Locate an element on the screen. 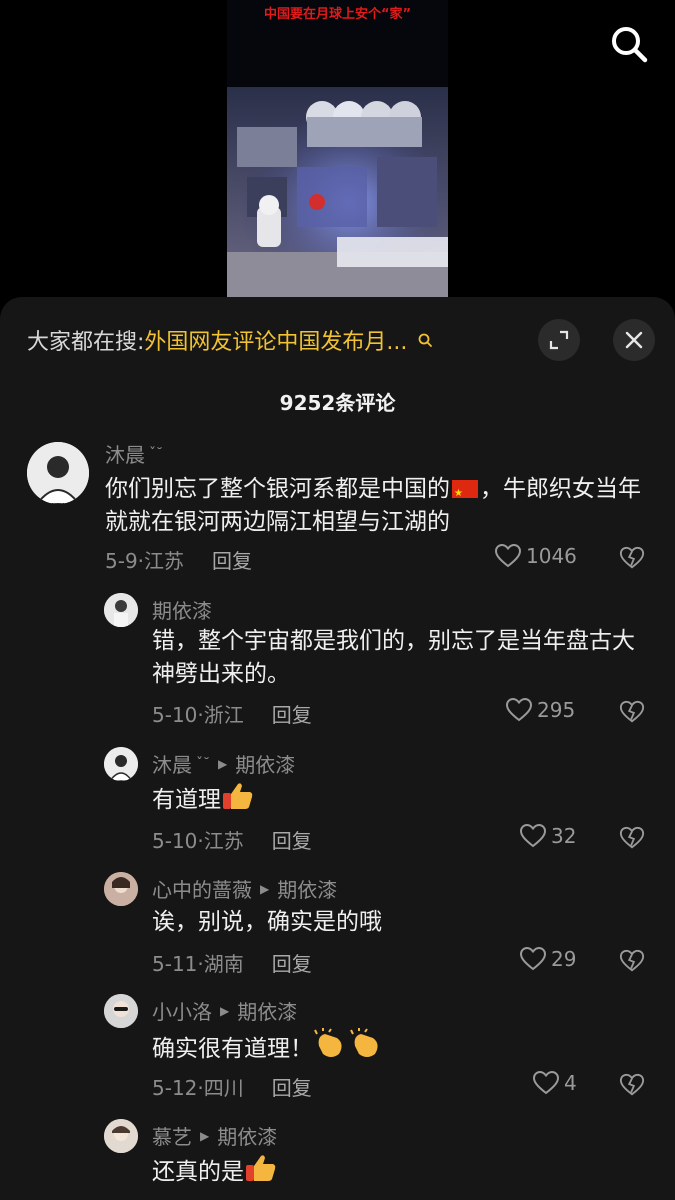 The image size is (675, 1200). comment-text-main: 有道理 is located at coordinates (186, 800).